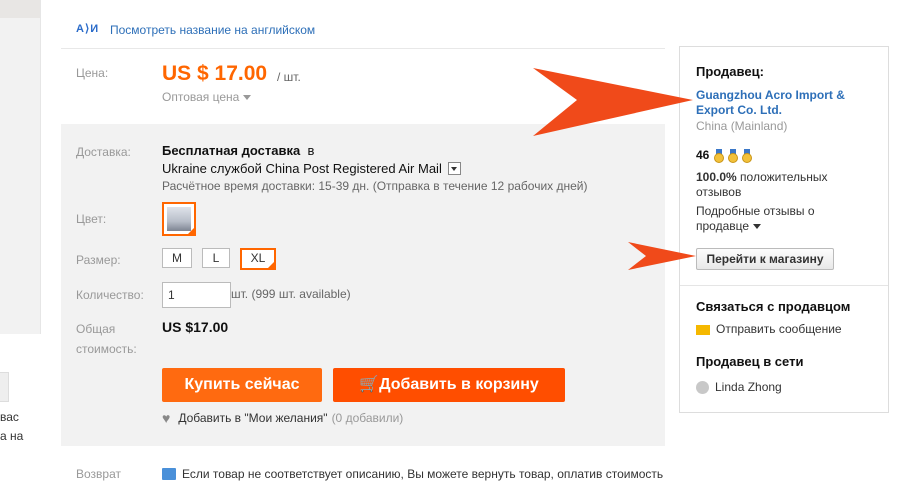  What do you see at coordinates (703, 155) in the screenshot?
I see `seller-score-value: 46` at bounding box center [703, 155].